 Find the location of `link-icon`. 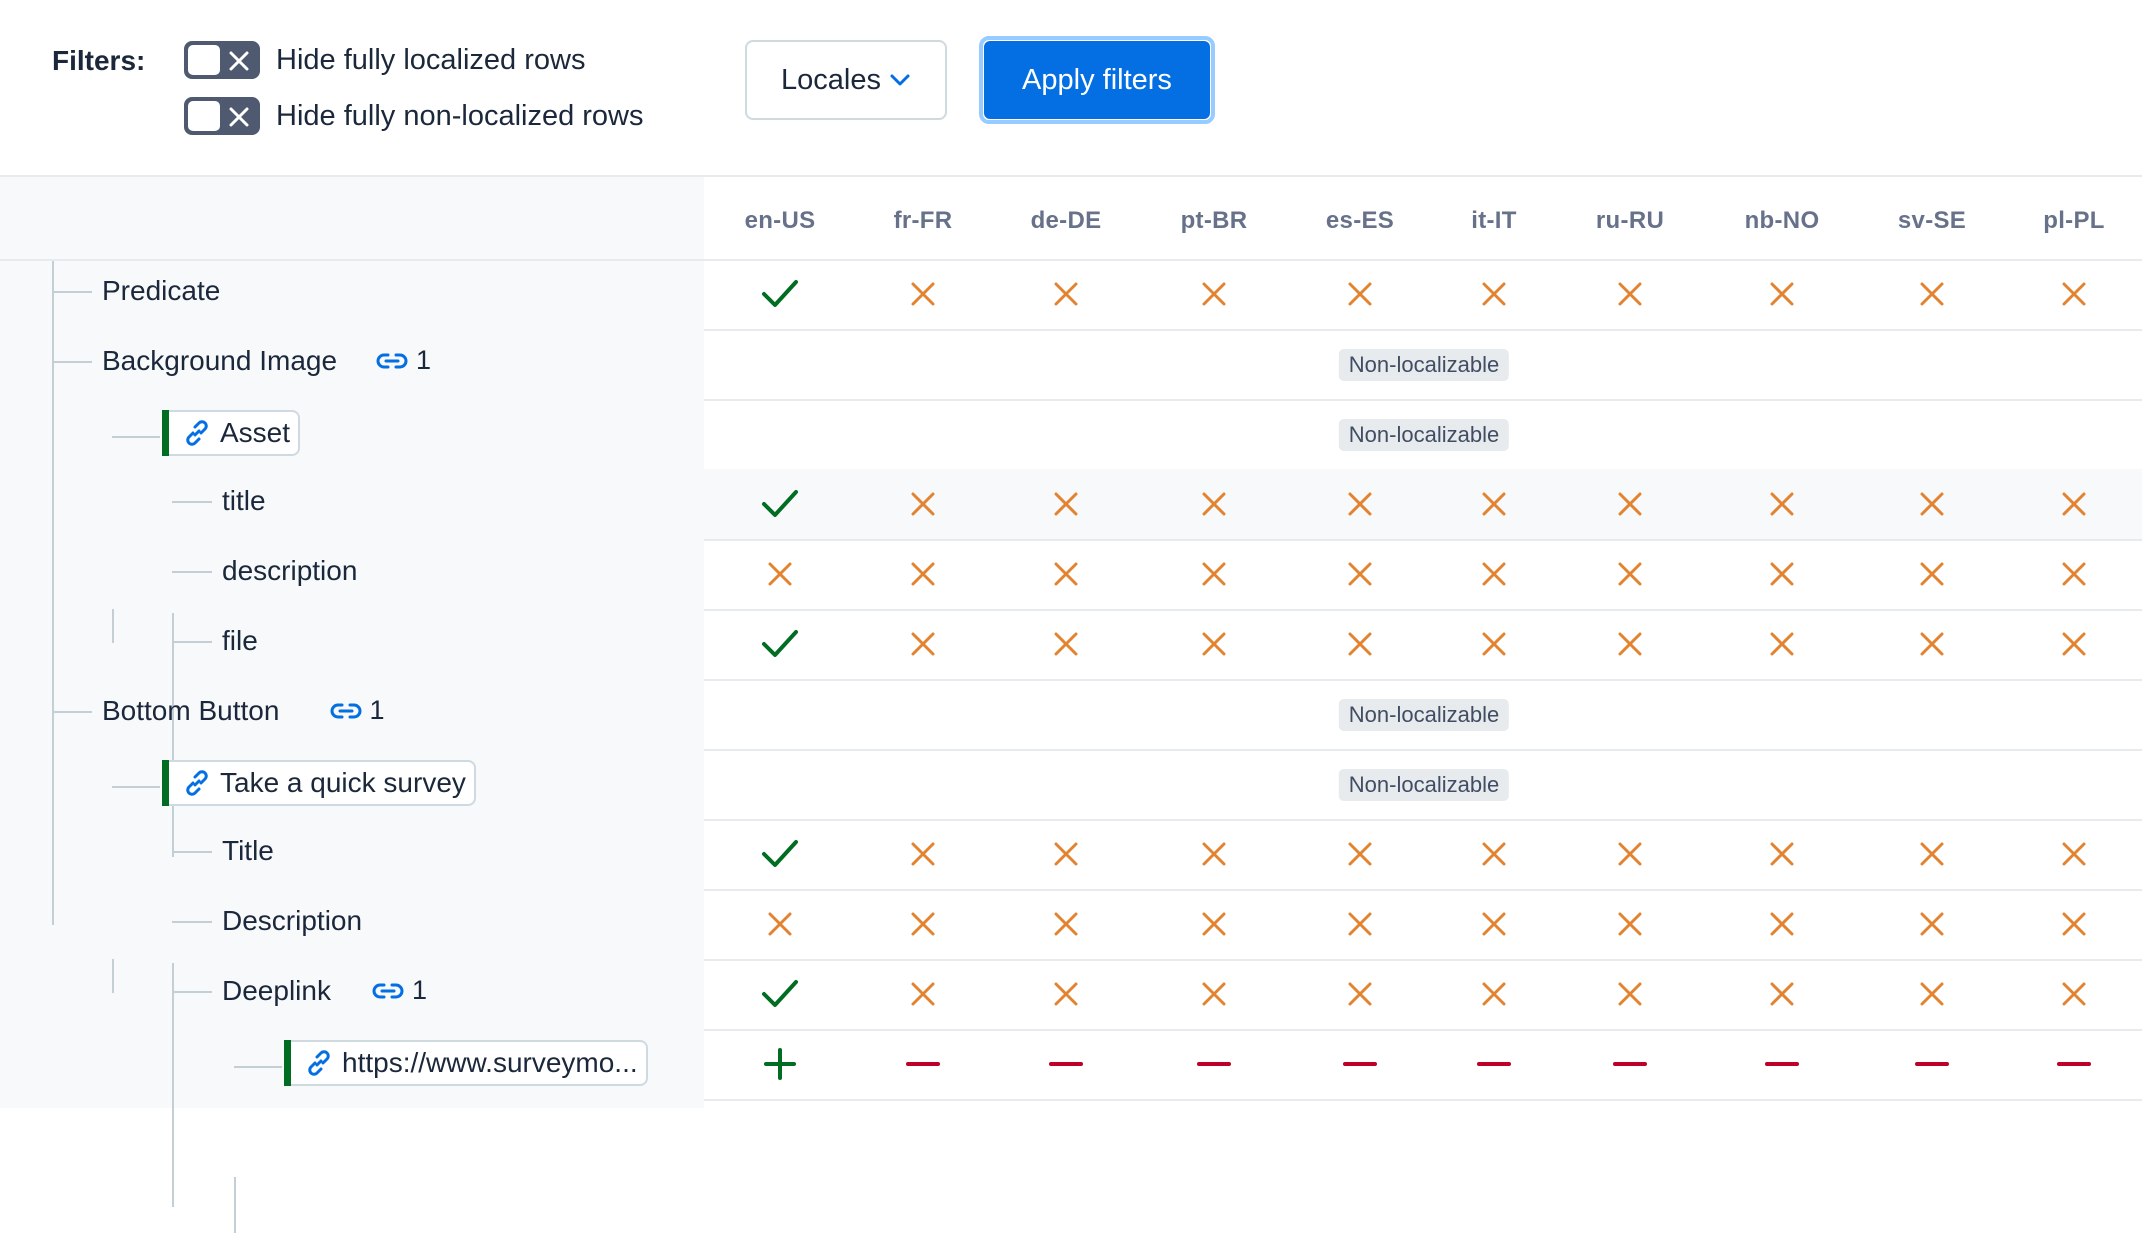

link-icon is located at coordinates (197, 783).